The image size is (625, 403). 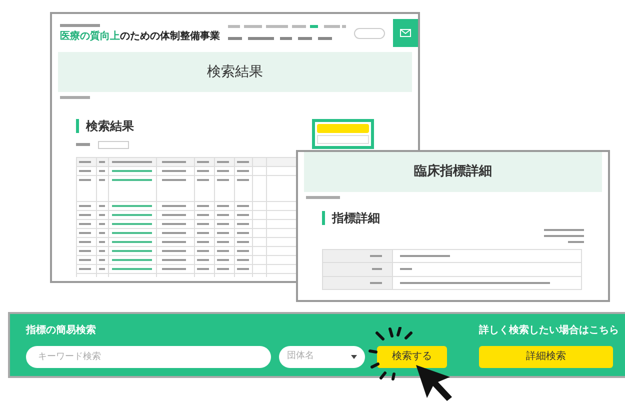 I want to click on caret-down-icon, so click(x=354, y=356).